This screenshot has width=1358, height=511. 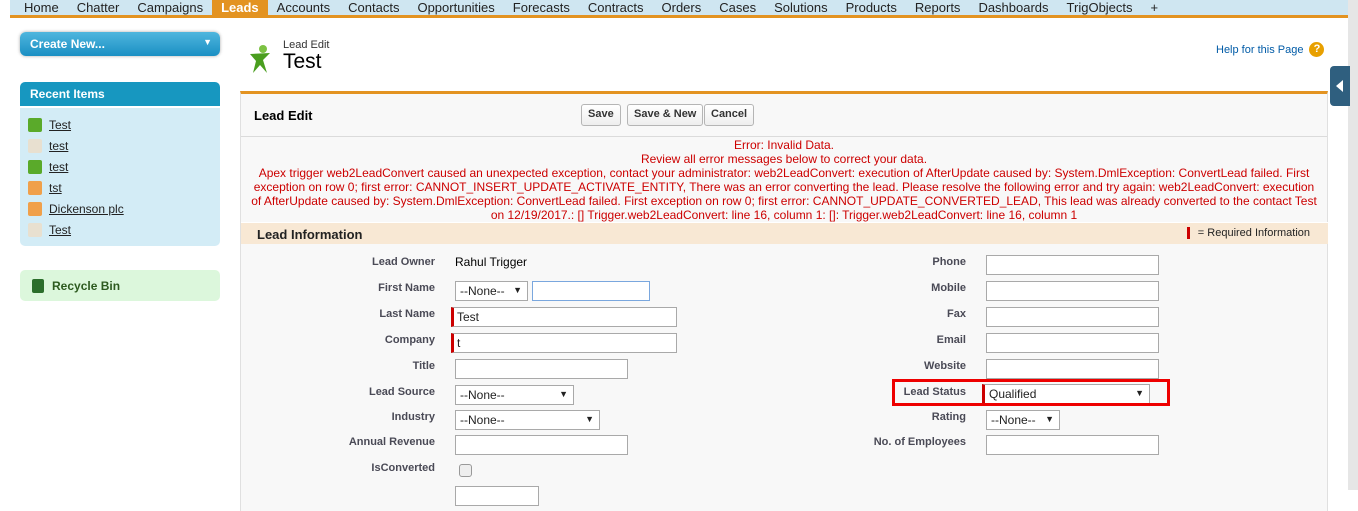 I want to click on employees-input, so click(x=1072, y=445).